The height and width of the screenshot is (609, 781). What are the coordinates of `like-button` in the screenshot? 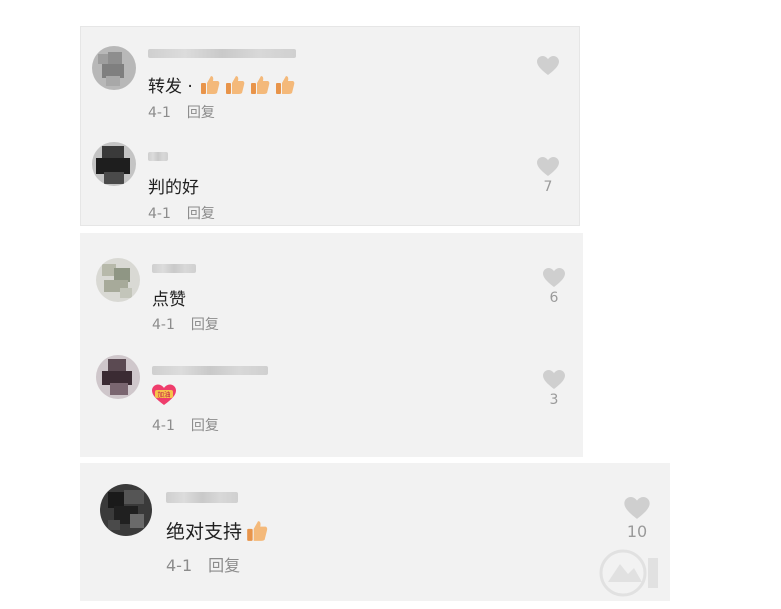 It's located at (548, 67).